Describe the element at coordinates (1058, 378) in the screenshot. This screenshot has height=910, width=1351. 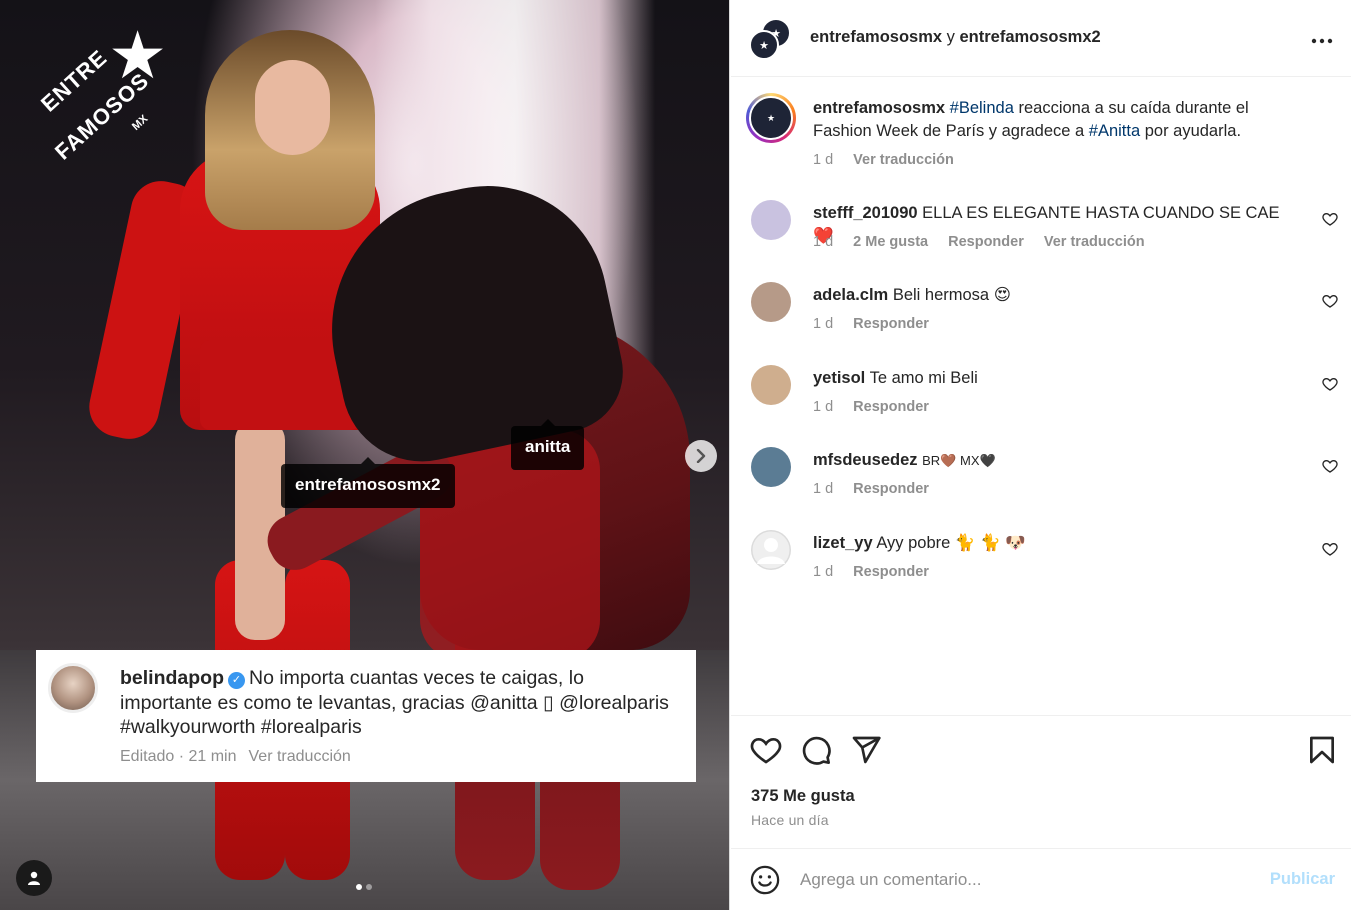
I see `comment-text: yetisol Te amo mi Beli` at that location.